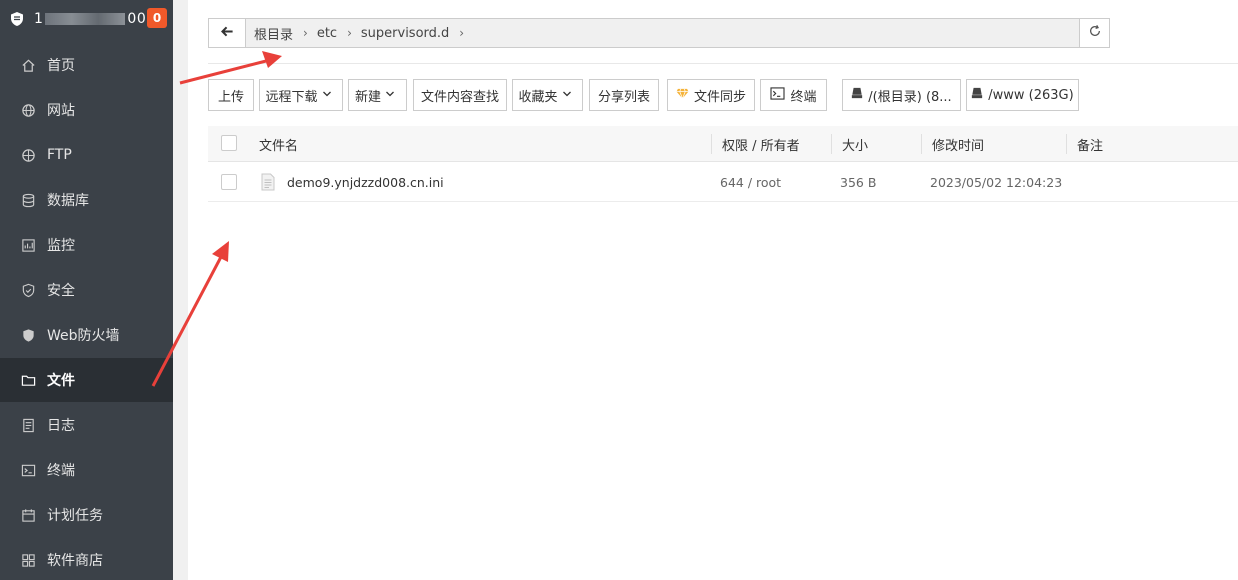  What do you see at coordinates (28, 380) in the screenshot?
I see `folder-icon` at bounding box center [28, 380].